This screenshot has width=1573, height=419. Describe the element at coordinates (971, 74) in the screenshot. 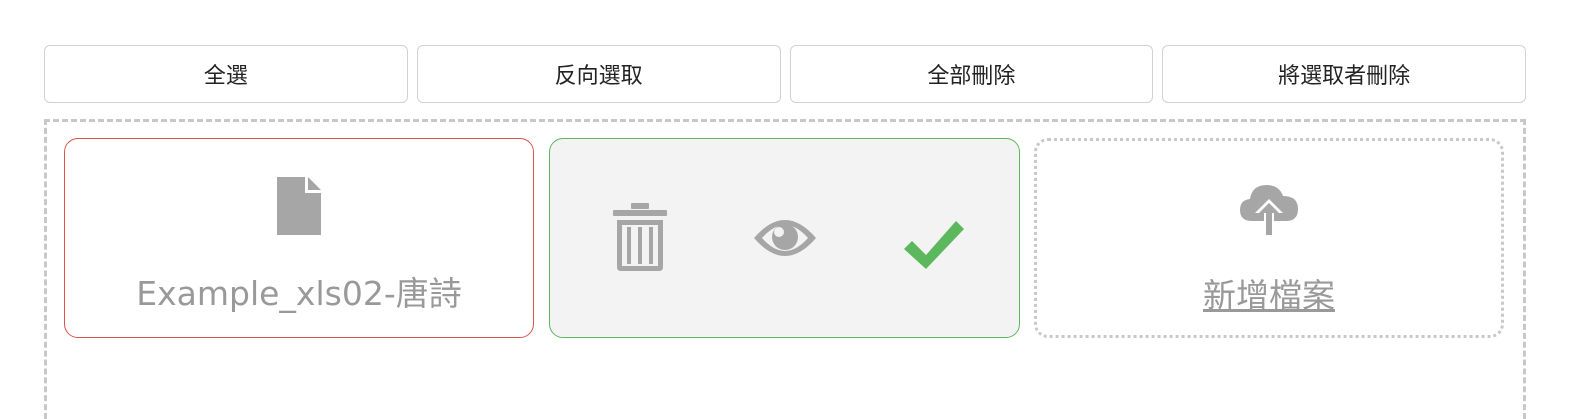

I see `delete-all-button: 全部刪除` at that location.